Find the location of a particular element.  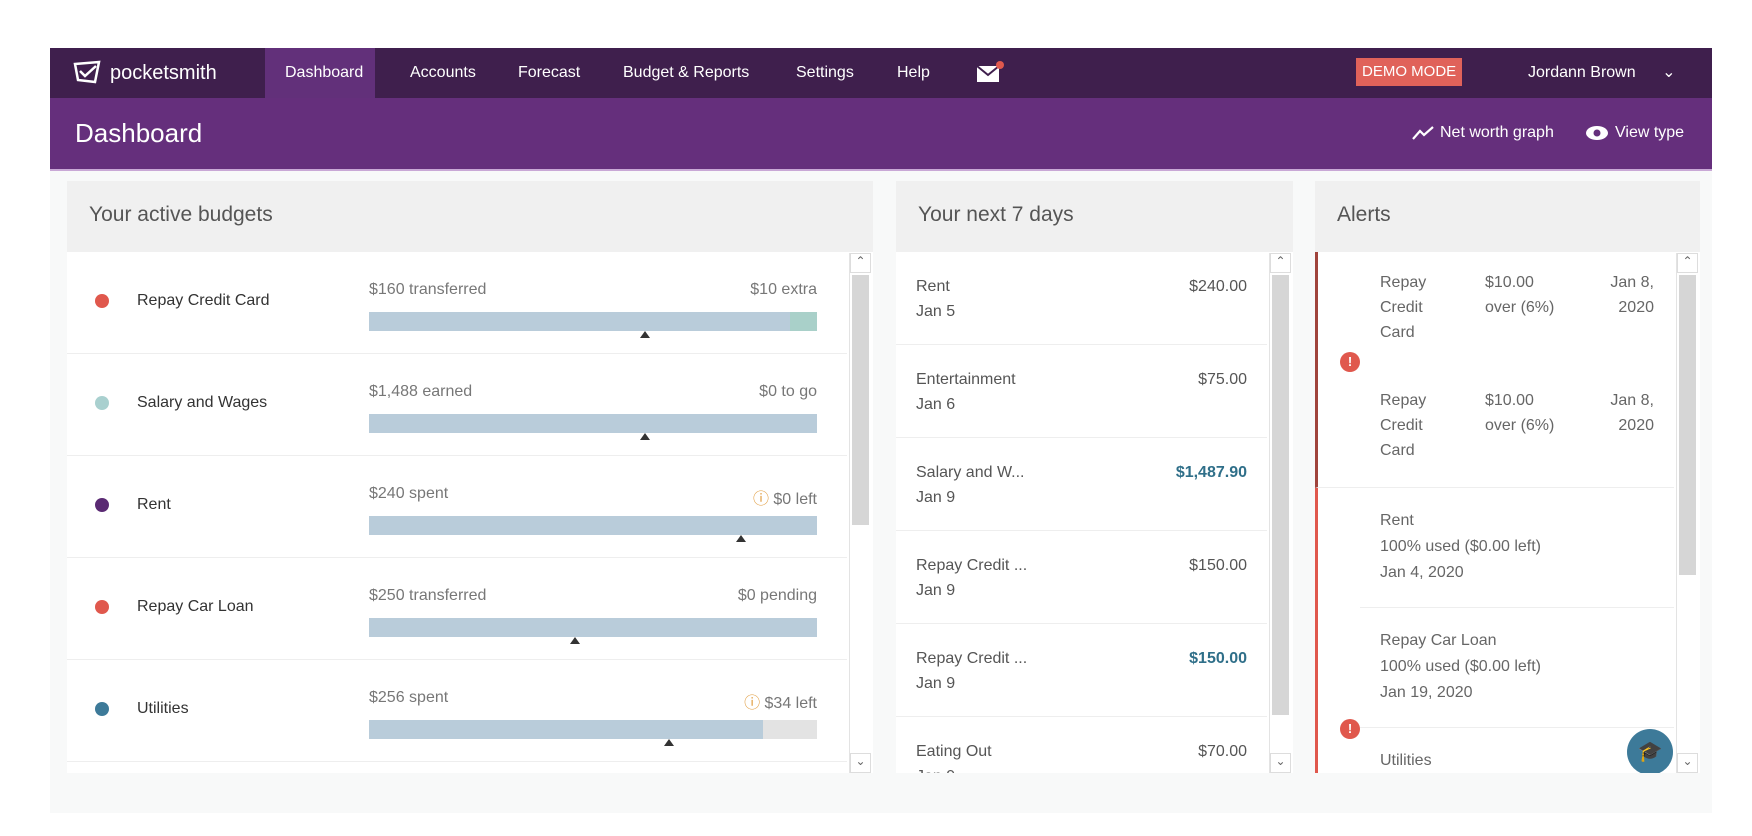

budget-name: Rent is located at coordinates (154, 504).